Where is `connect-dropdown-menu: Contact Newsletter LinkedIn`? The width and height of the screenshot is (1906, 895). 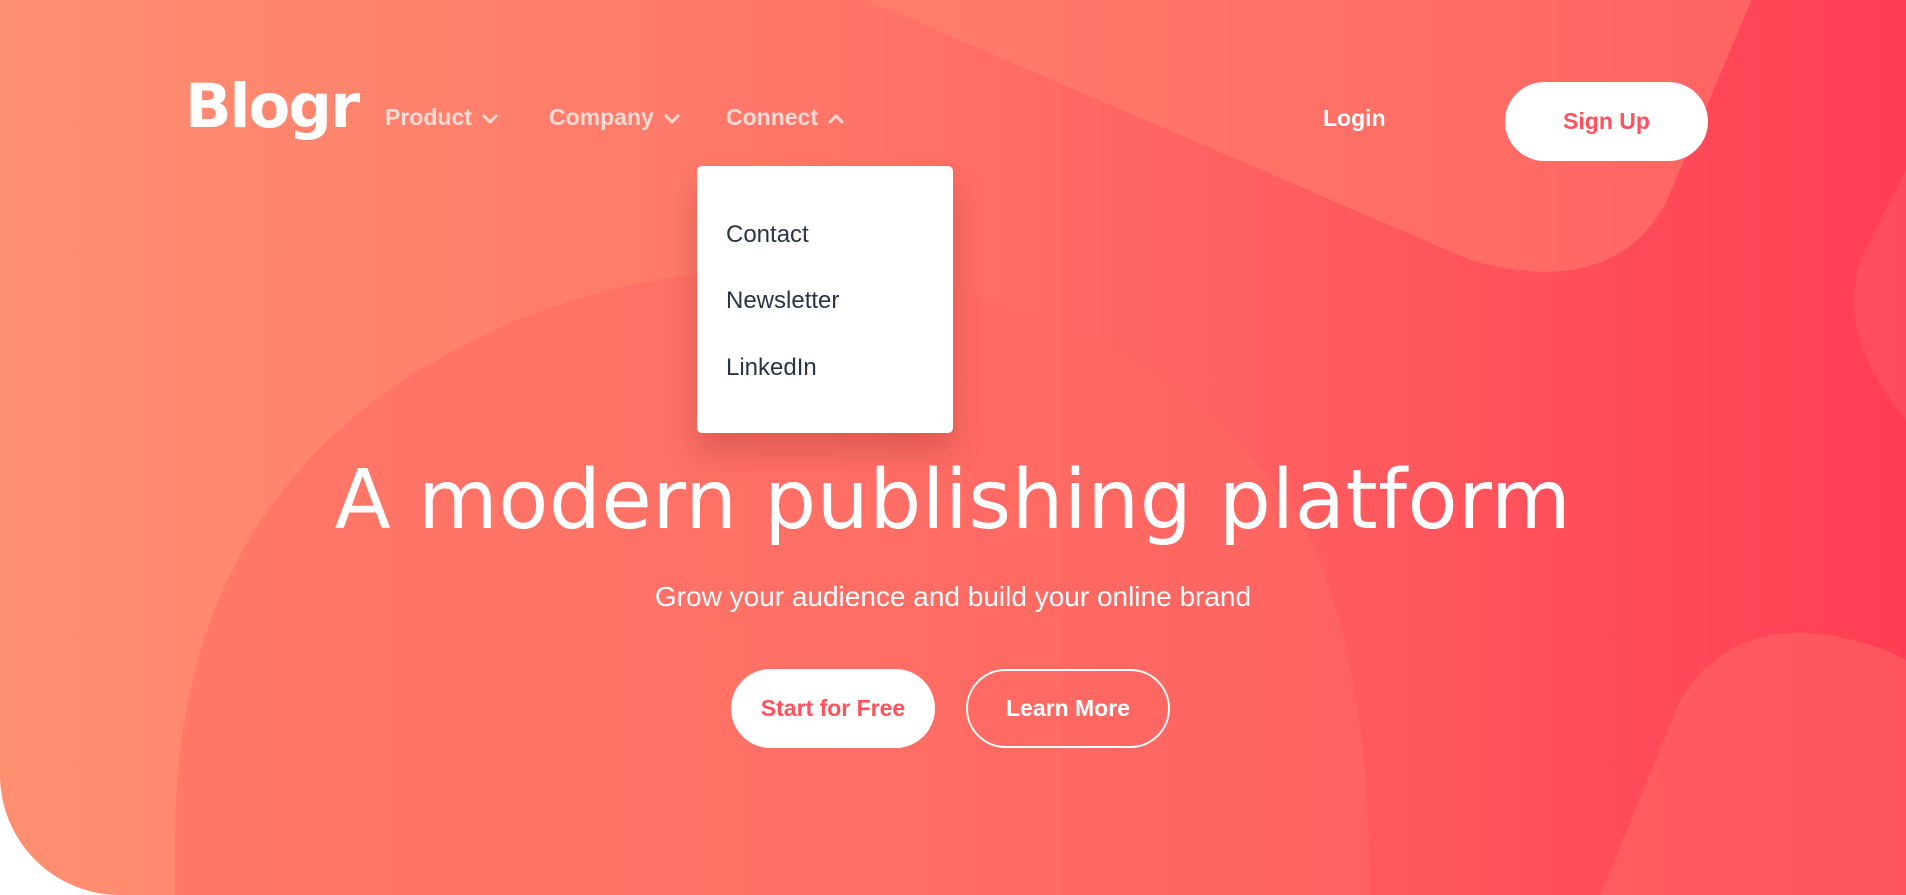
connect-dropdown-menu: Contact Newsletter LinkedIn is located at coordinates (825, 299).